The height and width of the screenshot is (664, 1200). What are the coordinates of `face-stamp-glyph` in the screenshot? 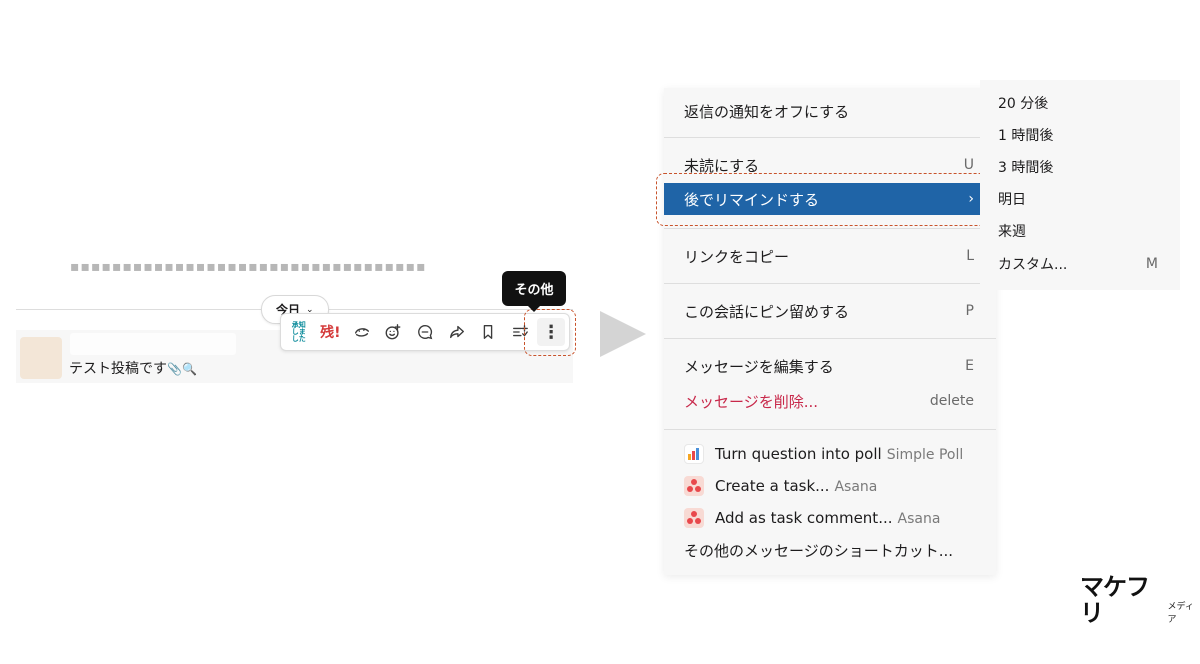 It's located at (361, 332).